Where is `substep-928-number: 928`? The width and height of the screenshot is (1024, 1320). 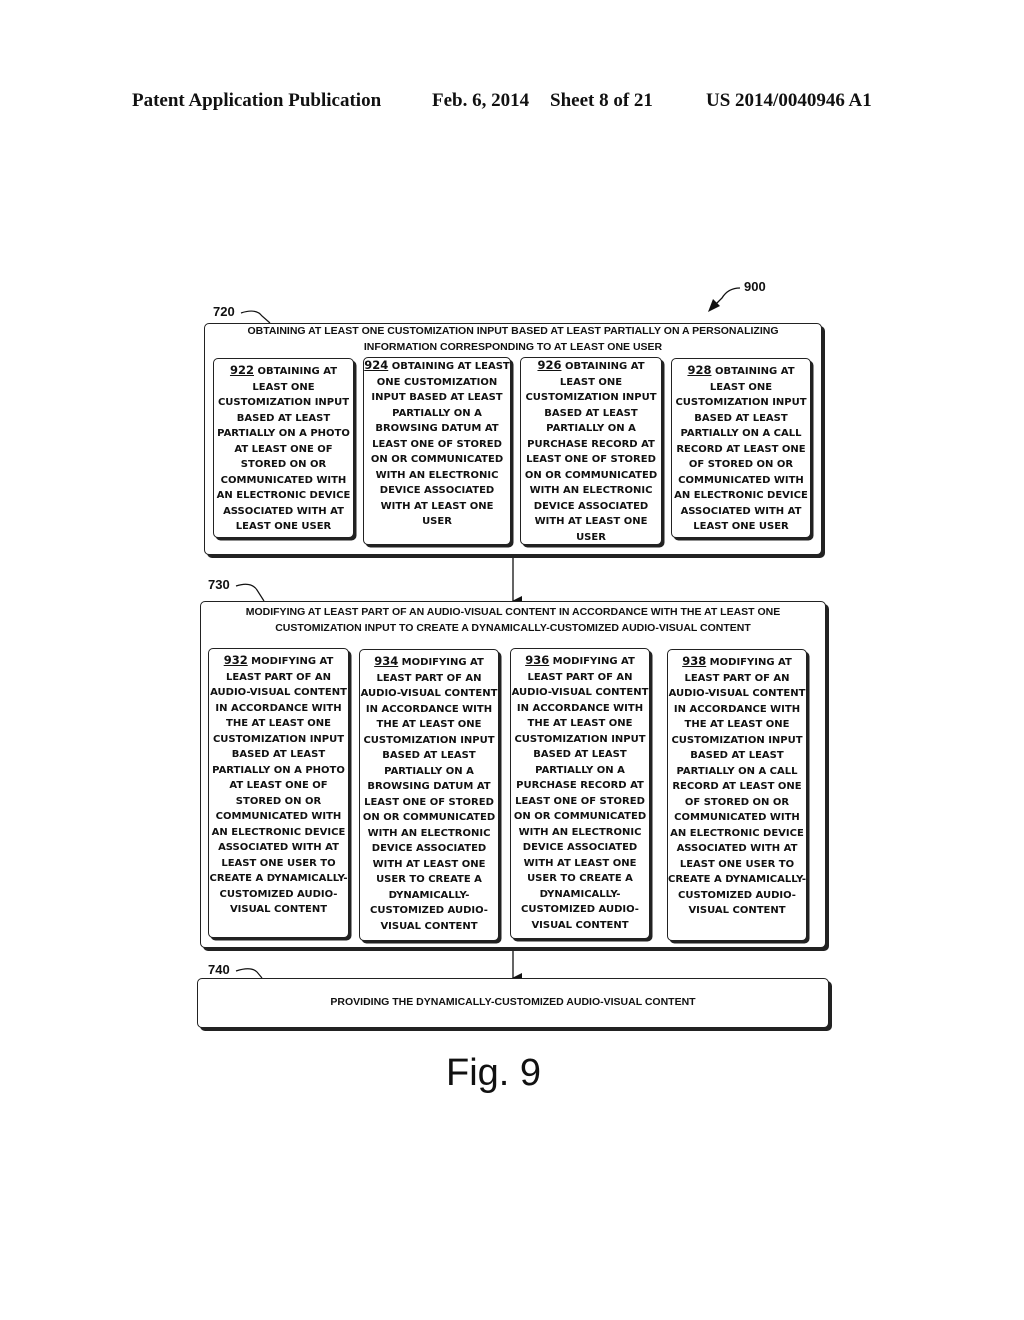 substep-928-number: 928 is located at coordinates (699, 370).